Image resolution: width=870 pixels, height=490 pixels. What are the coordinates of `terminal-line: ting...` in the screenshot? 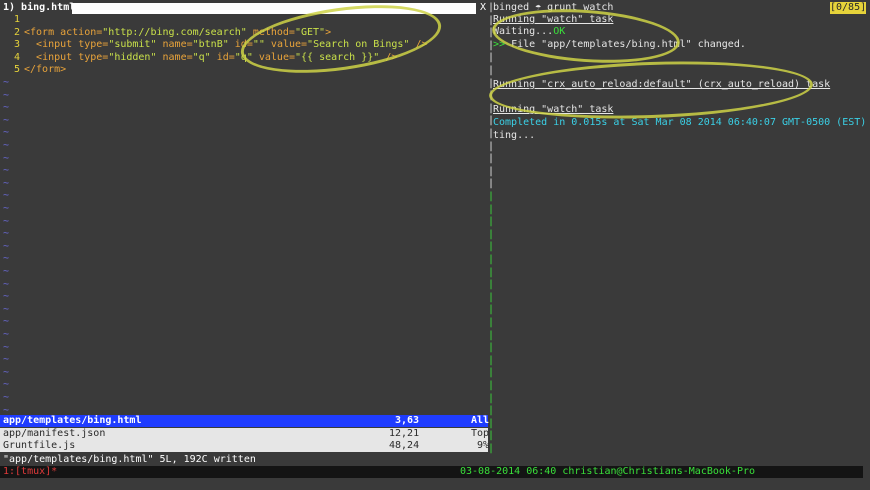 It's located at (514, 135).